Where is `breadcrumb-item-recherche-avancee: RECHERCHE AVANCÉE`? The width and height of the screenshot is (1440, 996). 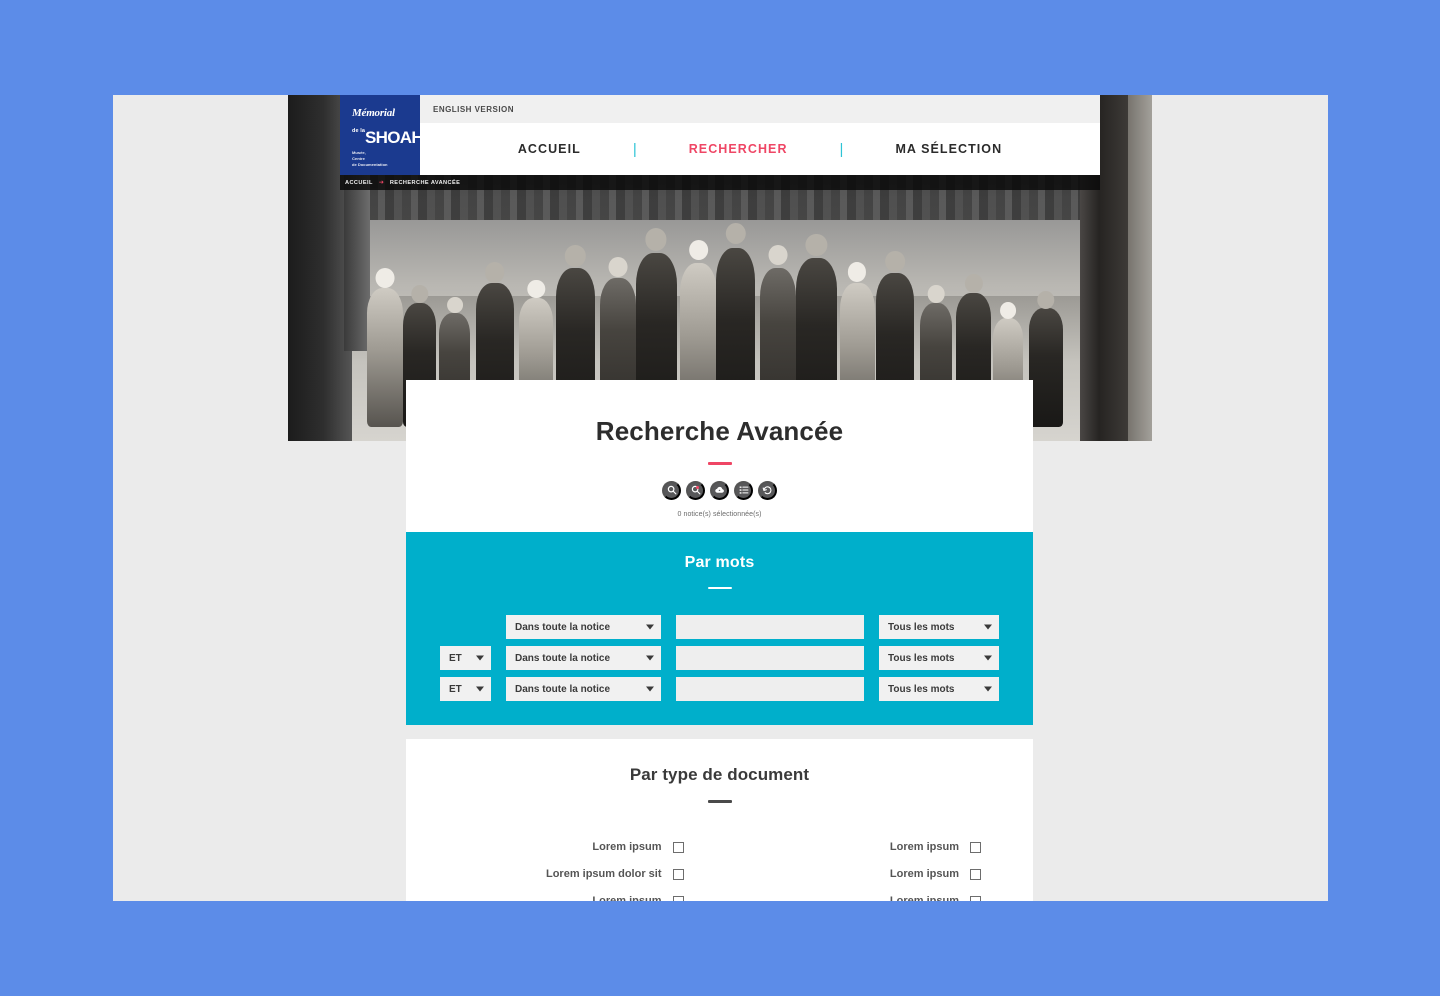
breadcrumb-item-recherche-avancee: RECHERCHE AVANCÉE is located at coordinates (425, 182).